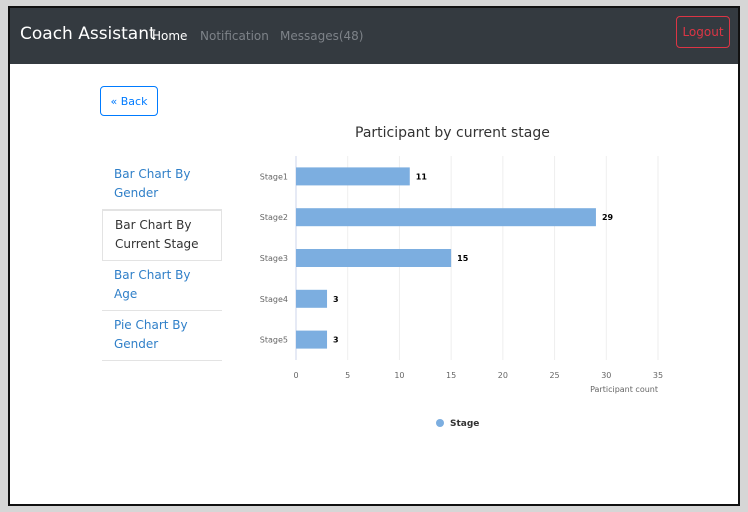  Describe the element at coordinates (274, 176) in the screenshot. I see `y-tick-label: Stage1` at that location.